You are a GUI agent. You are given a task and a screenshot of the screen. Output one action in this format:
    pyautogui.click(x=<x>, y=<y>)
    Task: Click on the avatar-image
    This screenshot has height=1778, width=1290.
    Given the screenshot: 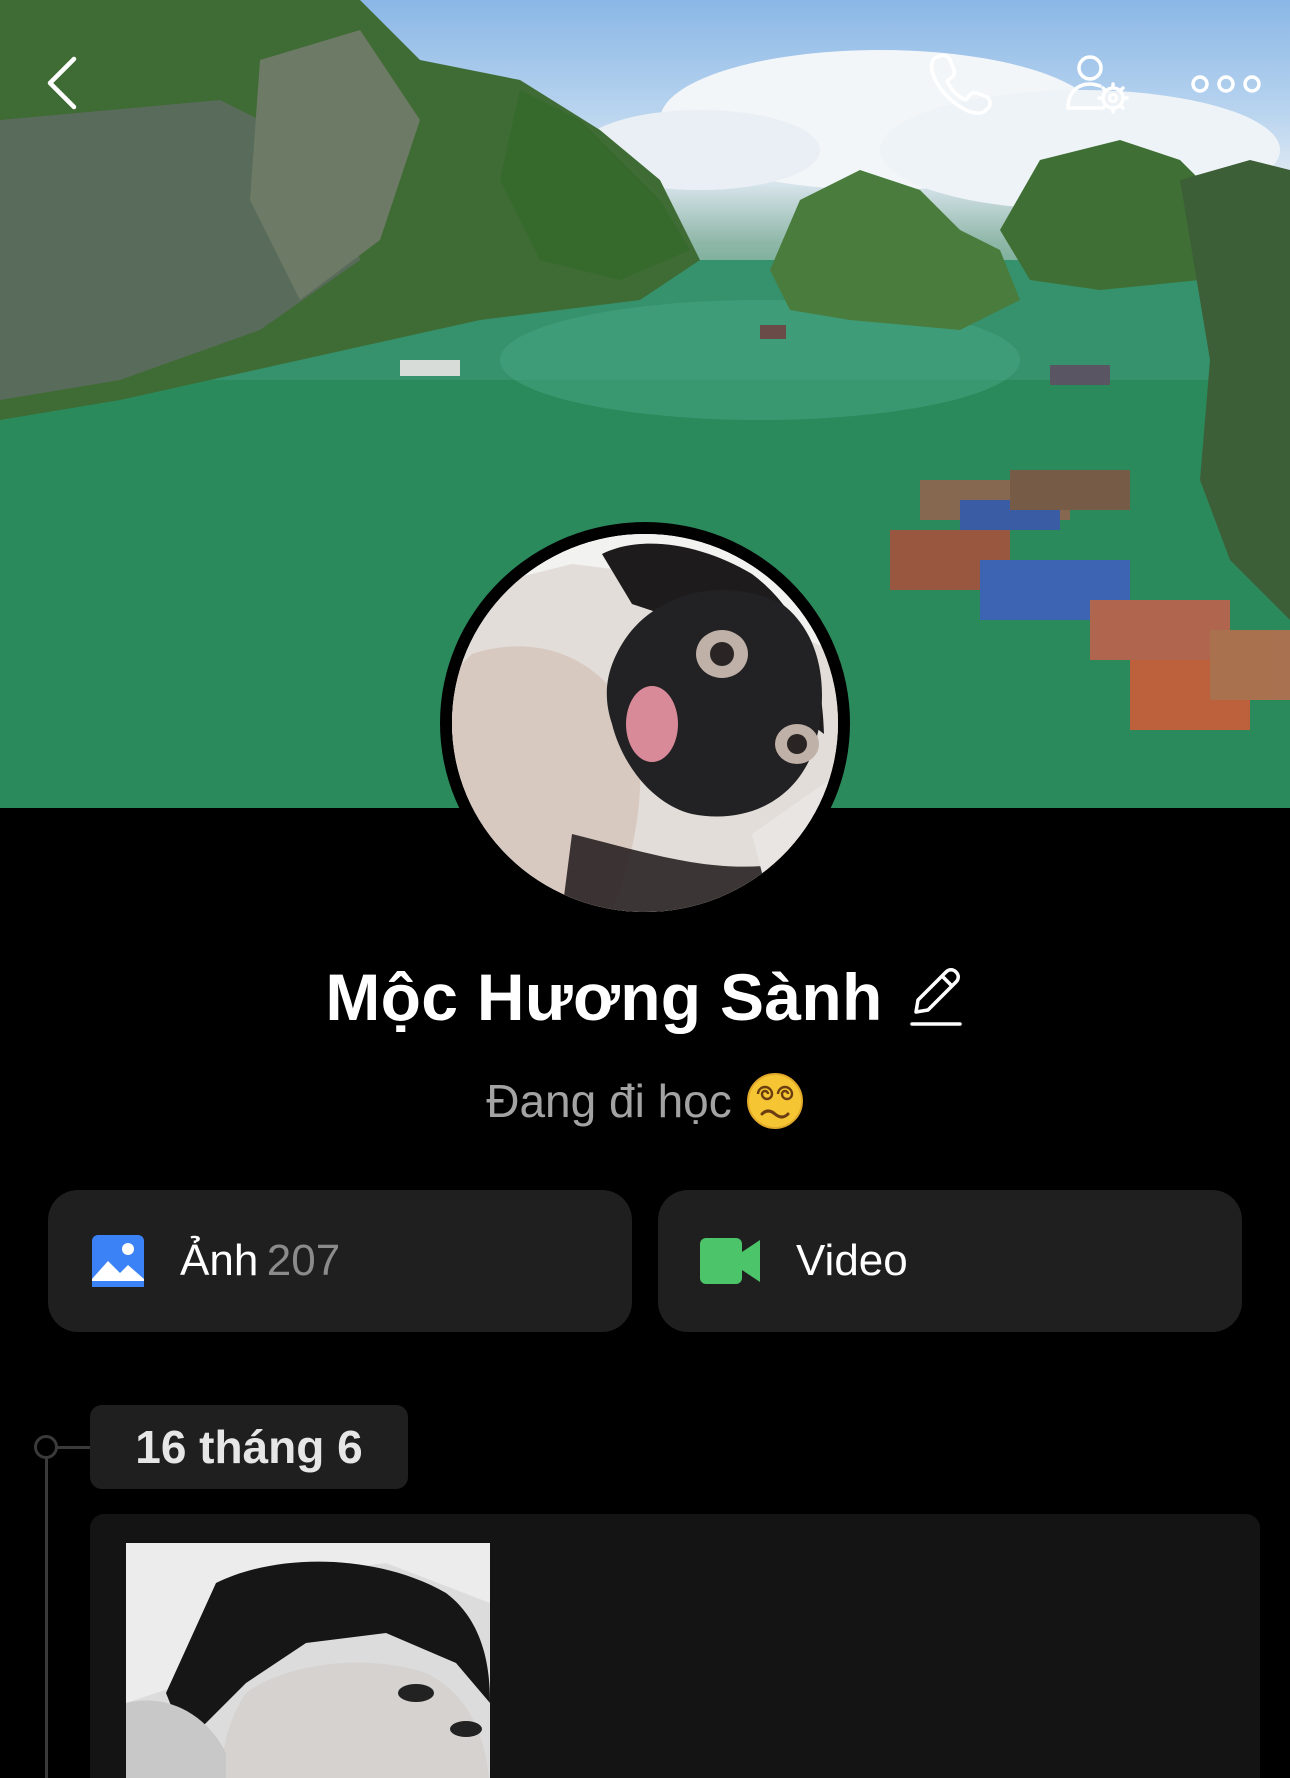 What is the action you would take?
    pyautogui.click(x=645, y=723)
    